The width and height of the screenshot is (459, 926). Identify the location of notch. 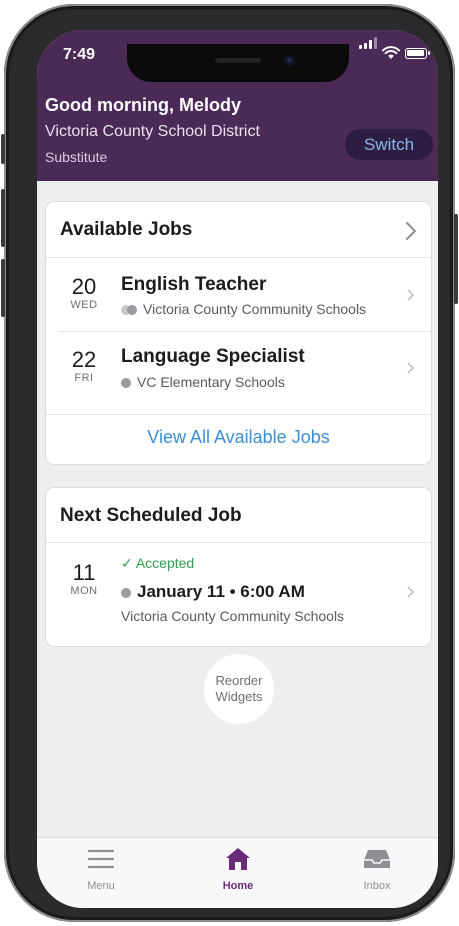
(238, 63).